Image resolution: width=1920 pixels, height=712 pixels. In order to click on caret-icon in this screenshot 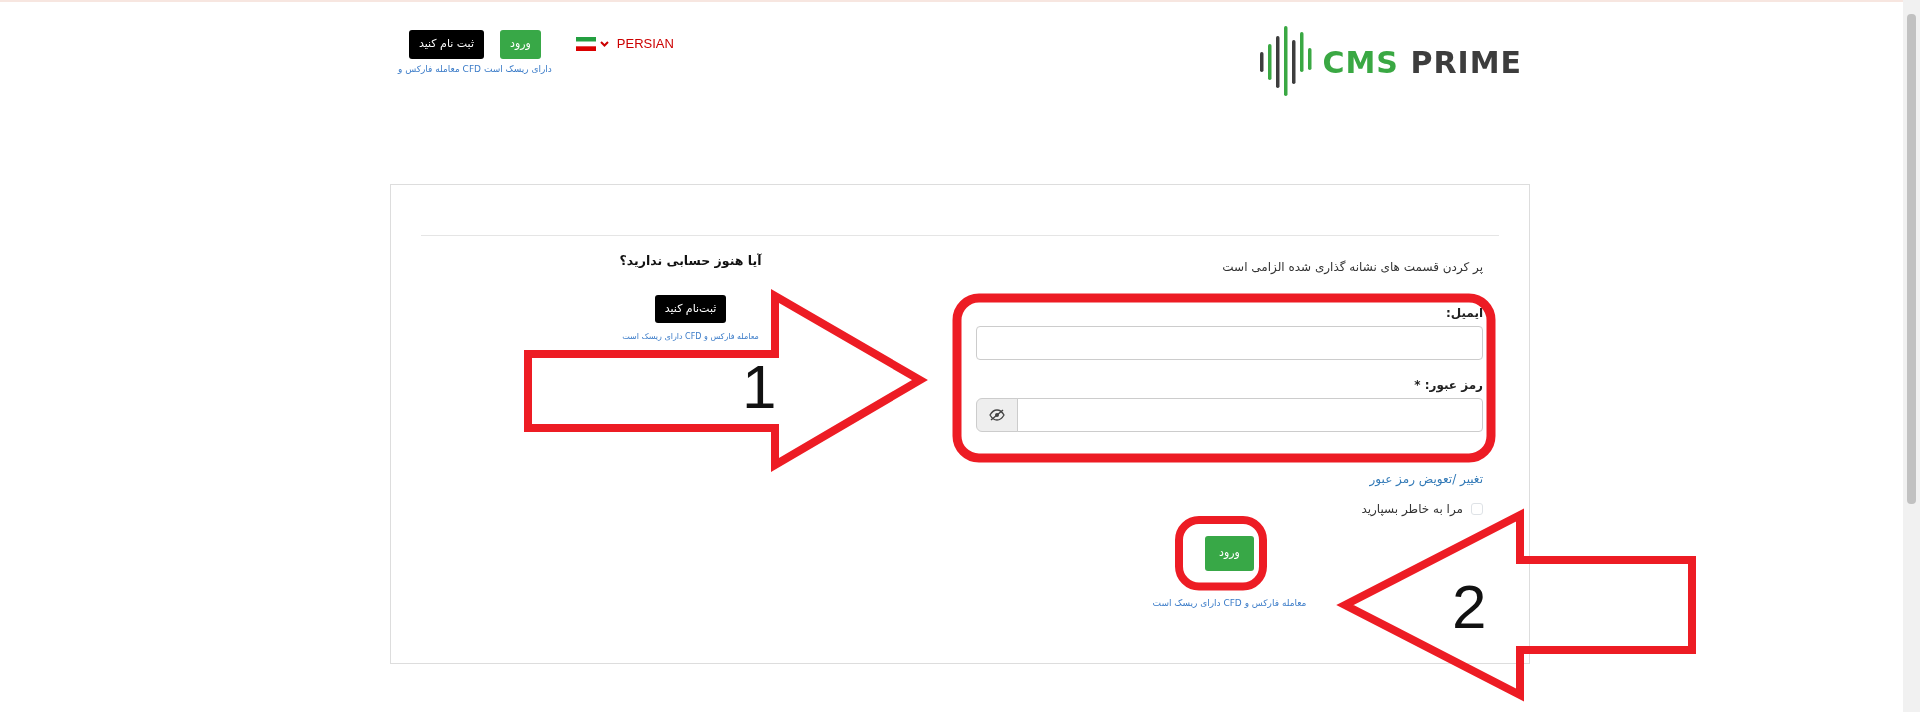, I will do `click(604, 43)`.